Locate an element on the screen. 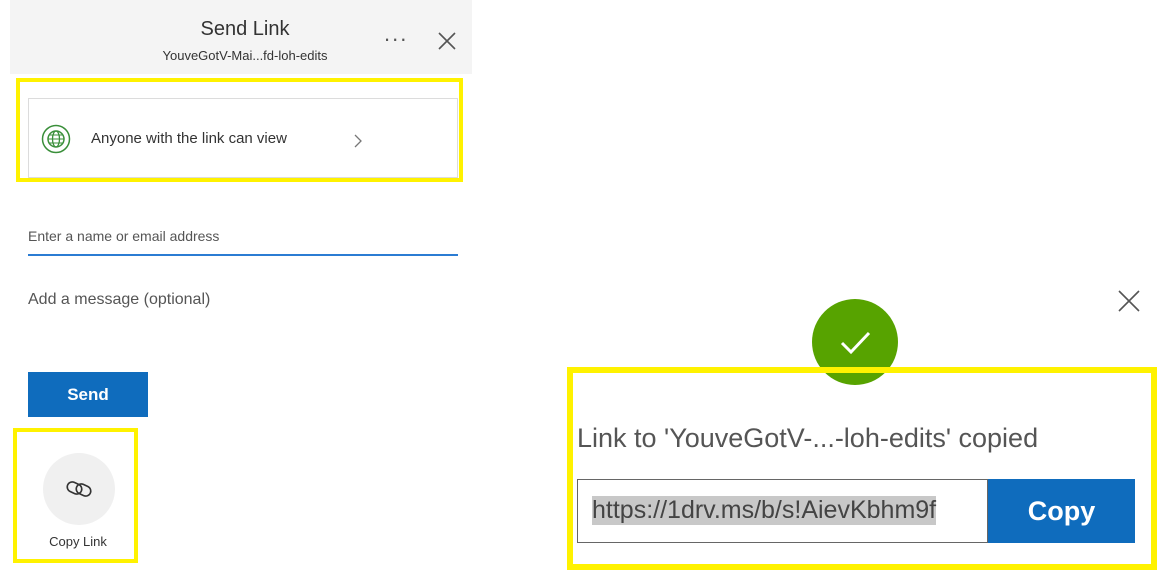  recipient-input is located at coordinates (243, 237).